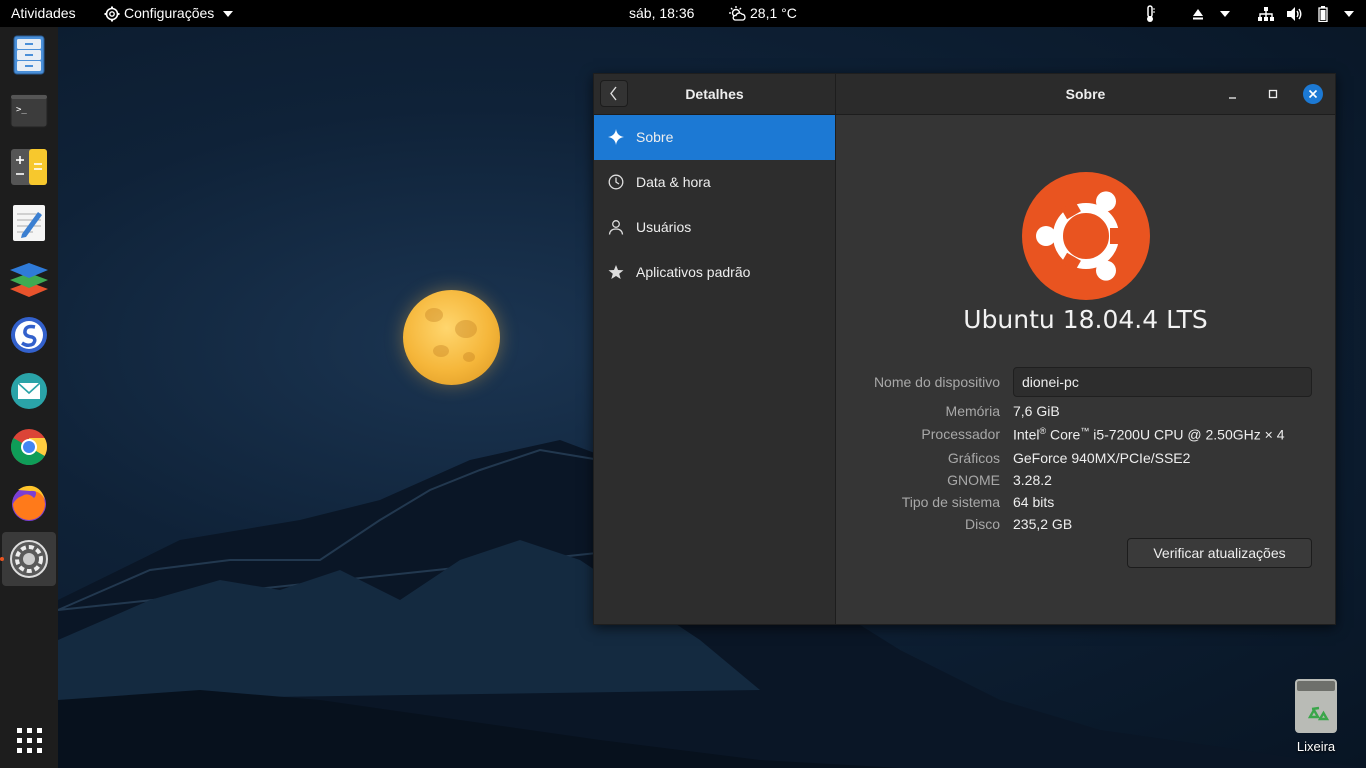 The image size is (1366, 768). I want to click on show-applications-button, so click(29, 740).